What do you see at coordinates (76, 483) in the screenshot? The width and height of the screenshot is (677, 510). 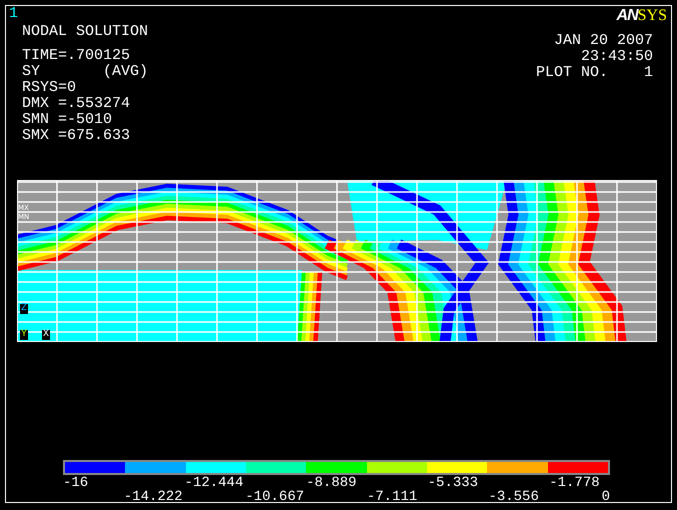 I see `legend-label: -16` at bounding box center [76, 483].